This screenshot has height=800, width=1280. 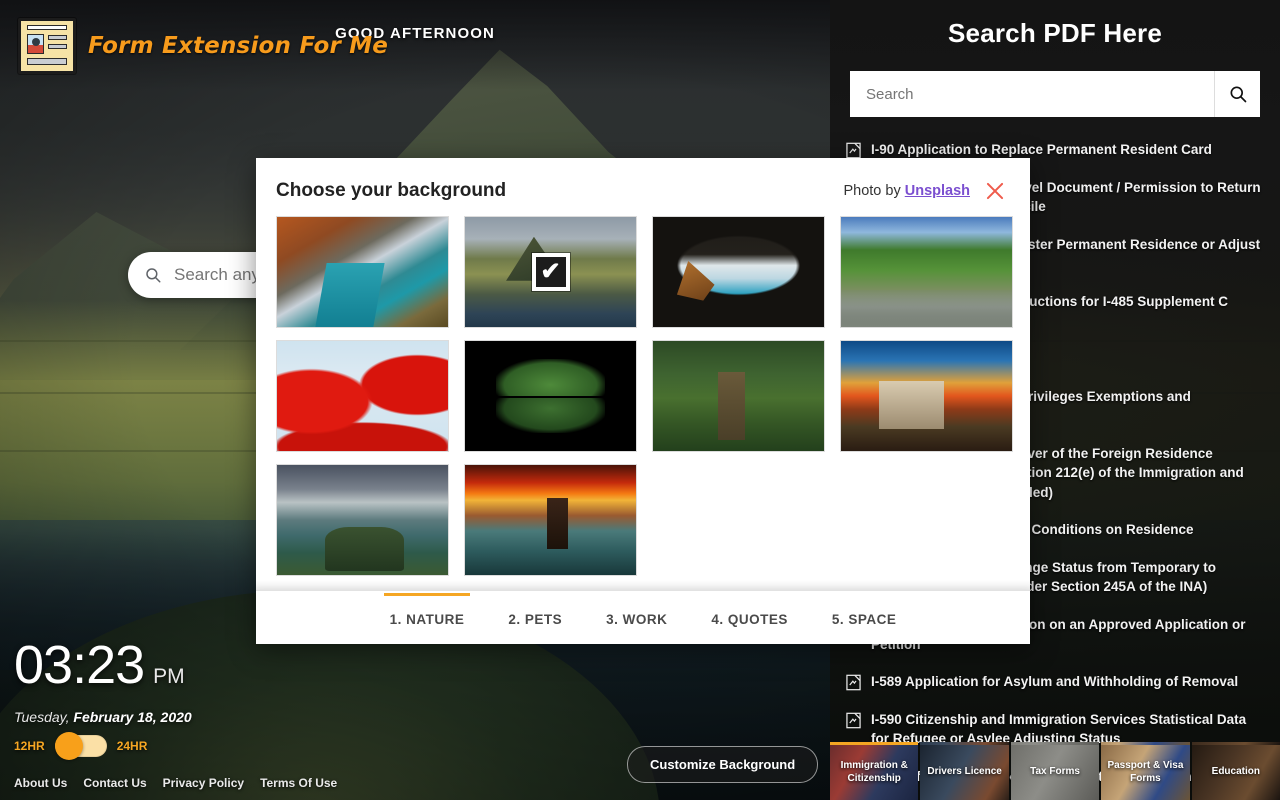 What do you see at coordinates (723, 764) in the screenshot?
I see `customize-background-button: Customize Background` at bounding box center [723, 764].